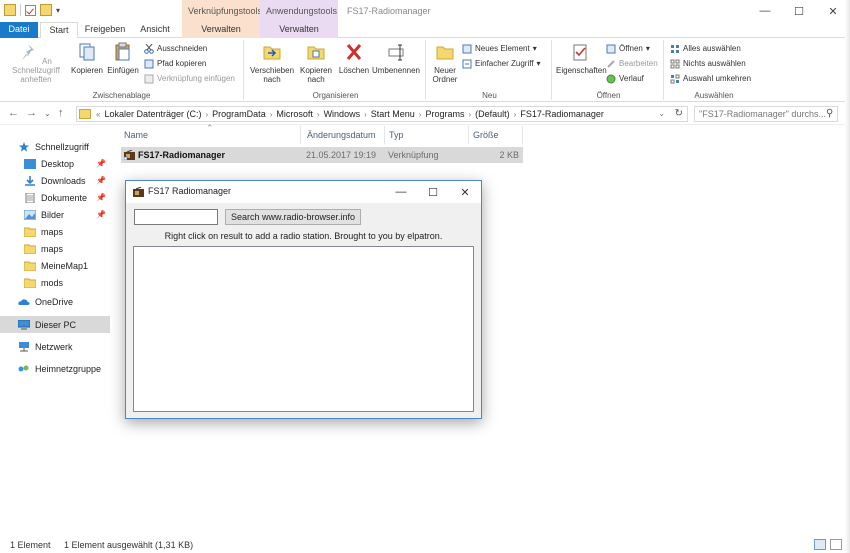 Image resolution: width=850 pixels, height=553 pixels. Describe the element at coordinates (13, 113) in the screenshot. I see `back-arrow-icon: ←` at that location.